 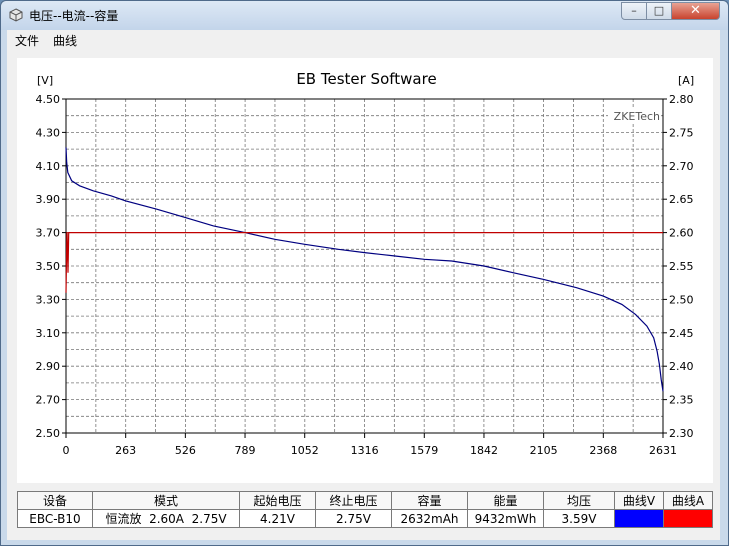 I want to click on y-left-tick-label: 3.50, so click(x=48, y=266).